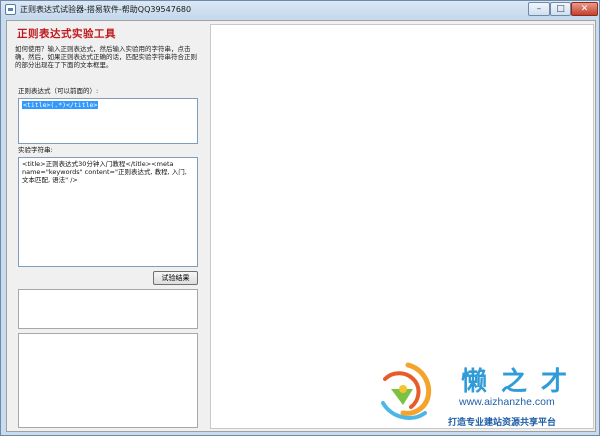 Image resolution: width=600 pixels, height=436 pixels. What do you see at coordinates (35, 150) in the screenshot?
I see `test-string-label: 实验字符串:` at bounding box center [35, 150].